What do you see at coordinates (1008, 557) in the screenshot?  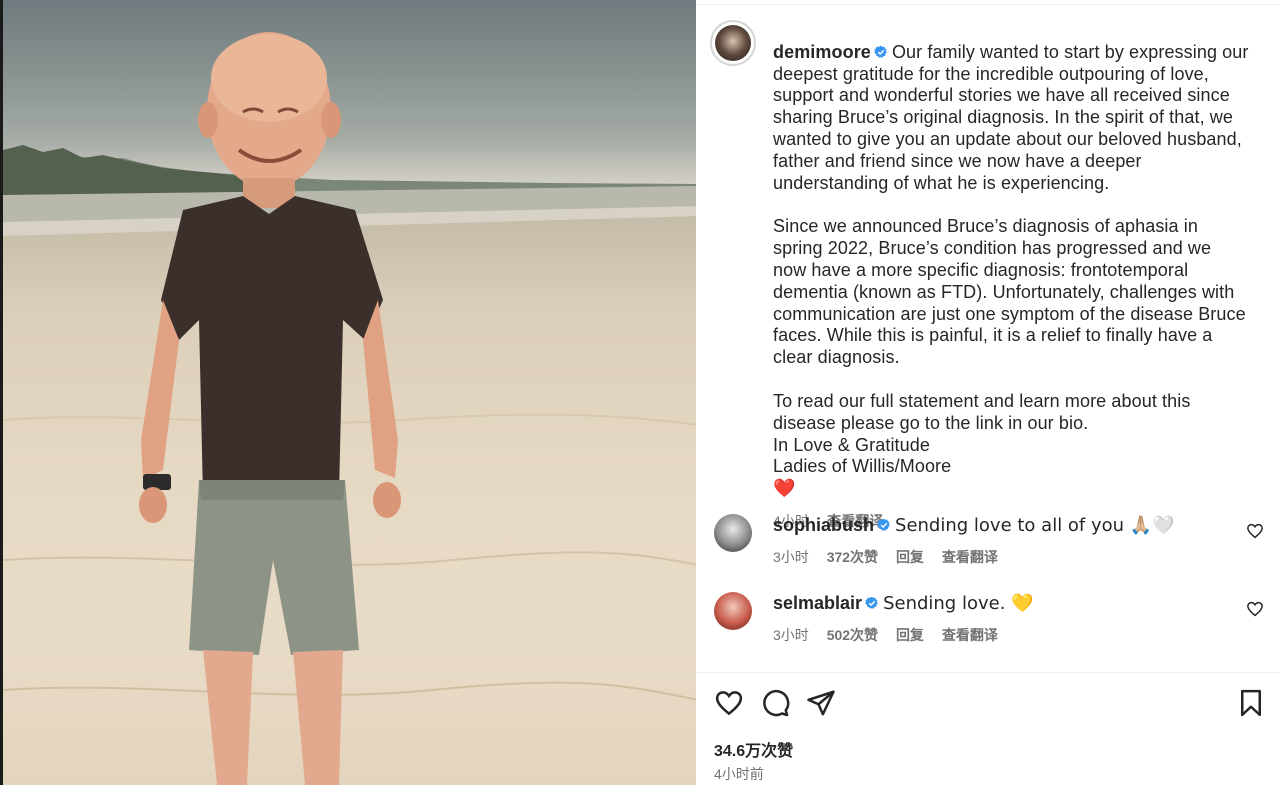 I see `comment-meta: 3小时 372次赞 回复 查看翻译` at bounding box center [1008, 557].